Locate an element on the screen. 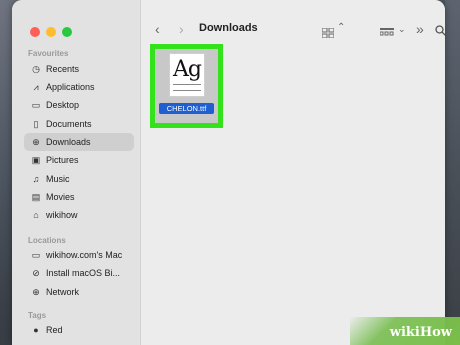 This screenshot has height=345, width=460. sidebar-item-documents: ▯ Documents is located at coordinates (79, 124).